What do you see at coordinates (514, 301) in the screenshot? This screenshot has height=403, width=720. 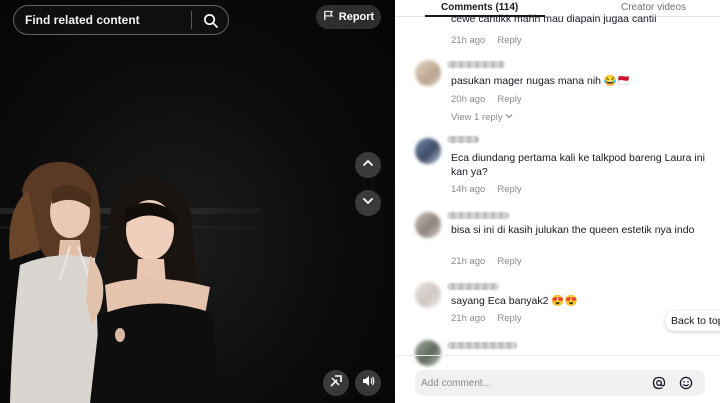 I see `comment-text: sayang Eca banyak2 😍😍` at bounding box center [514, 301].